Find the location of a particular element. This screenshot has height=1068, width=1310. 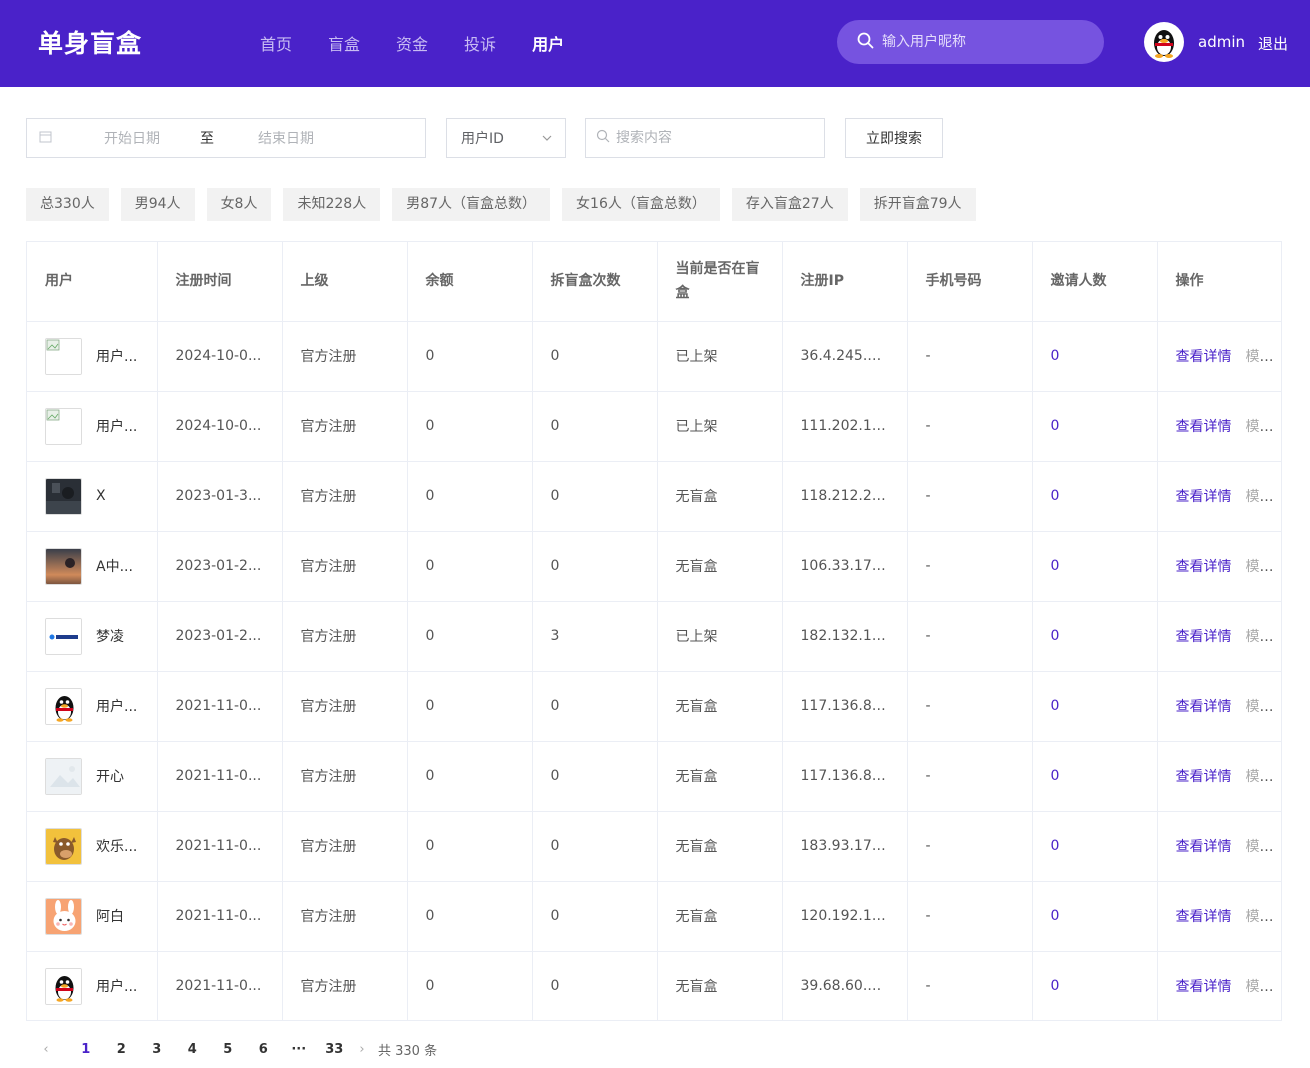

prev-page-icon: ‹ is located at coordinates (46, 1049).